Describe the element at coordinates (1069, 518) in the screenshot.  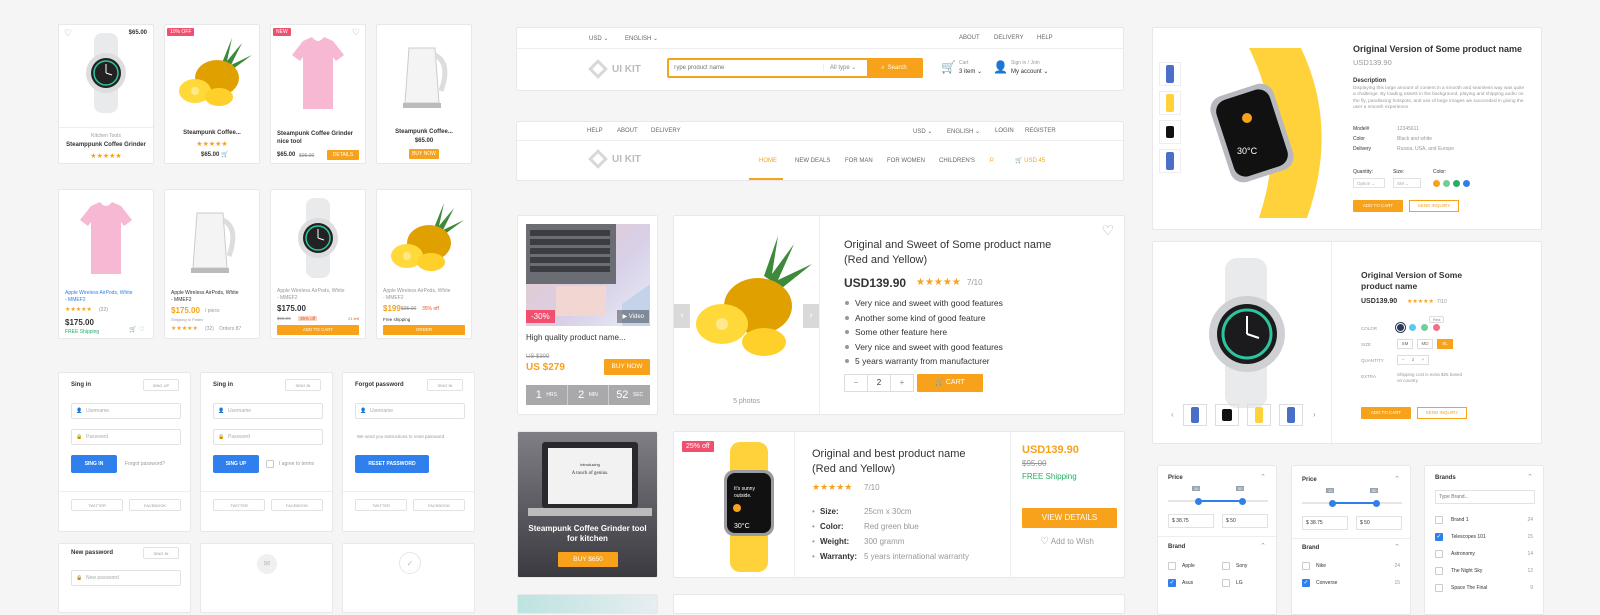
I see `view-details-button: VIEW DETAILS` at that location.